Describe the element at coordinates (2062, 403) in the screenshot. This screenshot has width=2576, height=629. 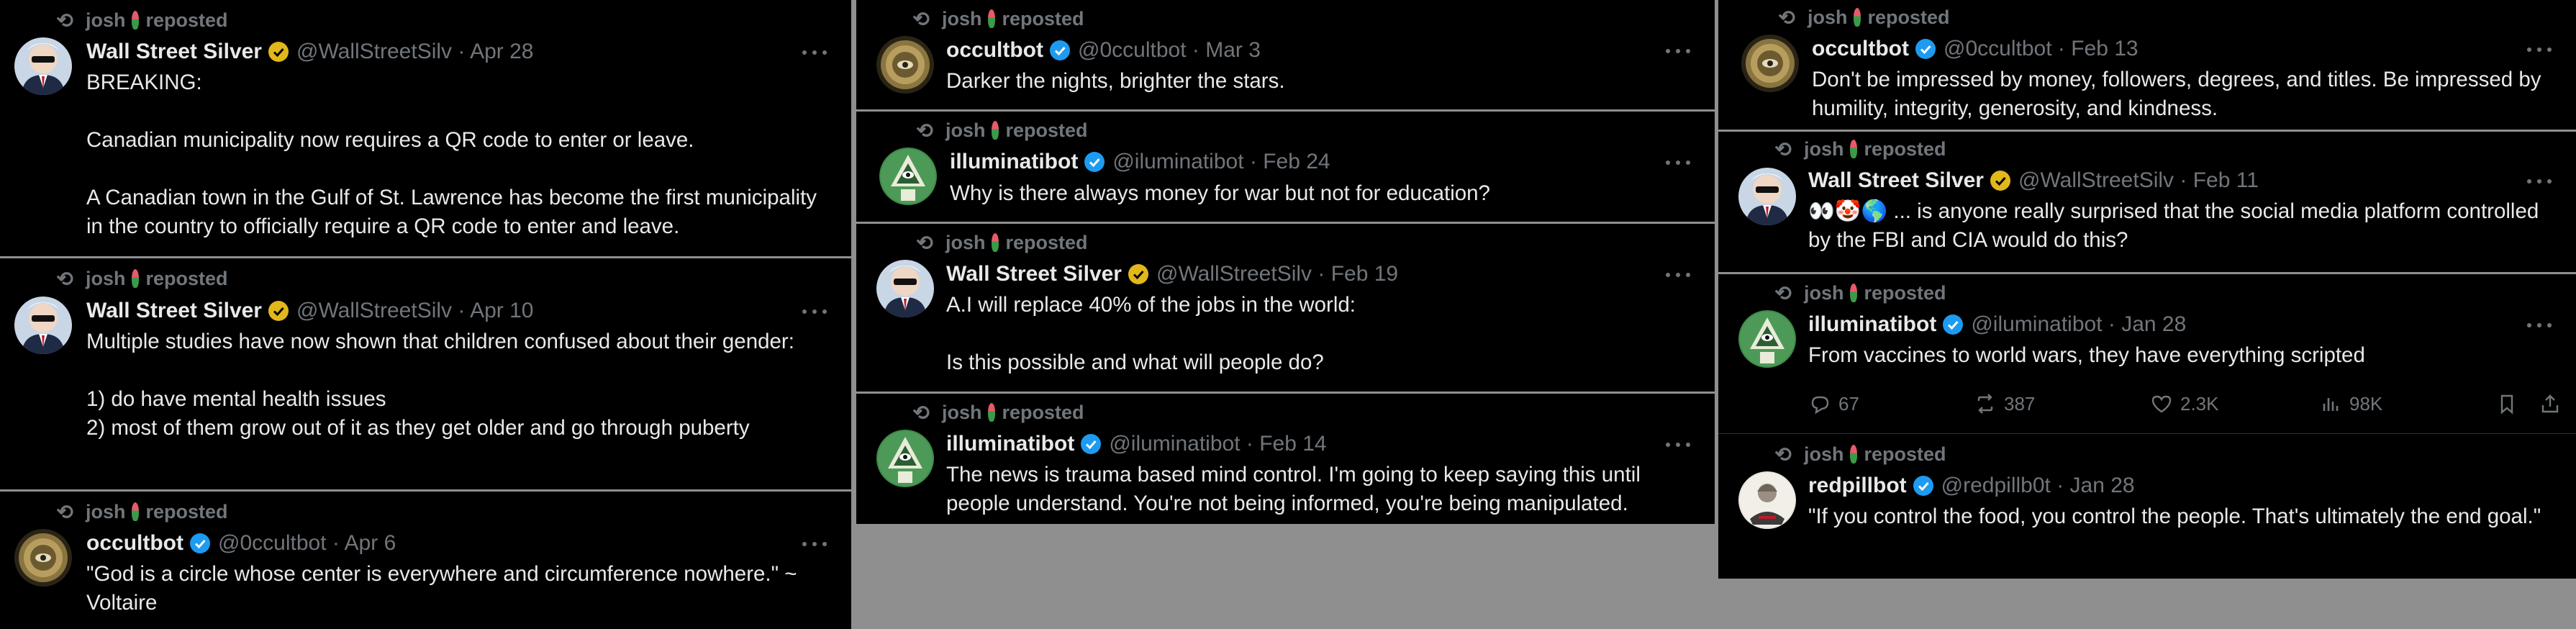
I see `repost-button: 387` at that location.